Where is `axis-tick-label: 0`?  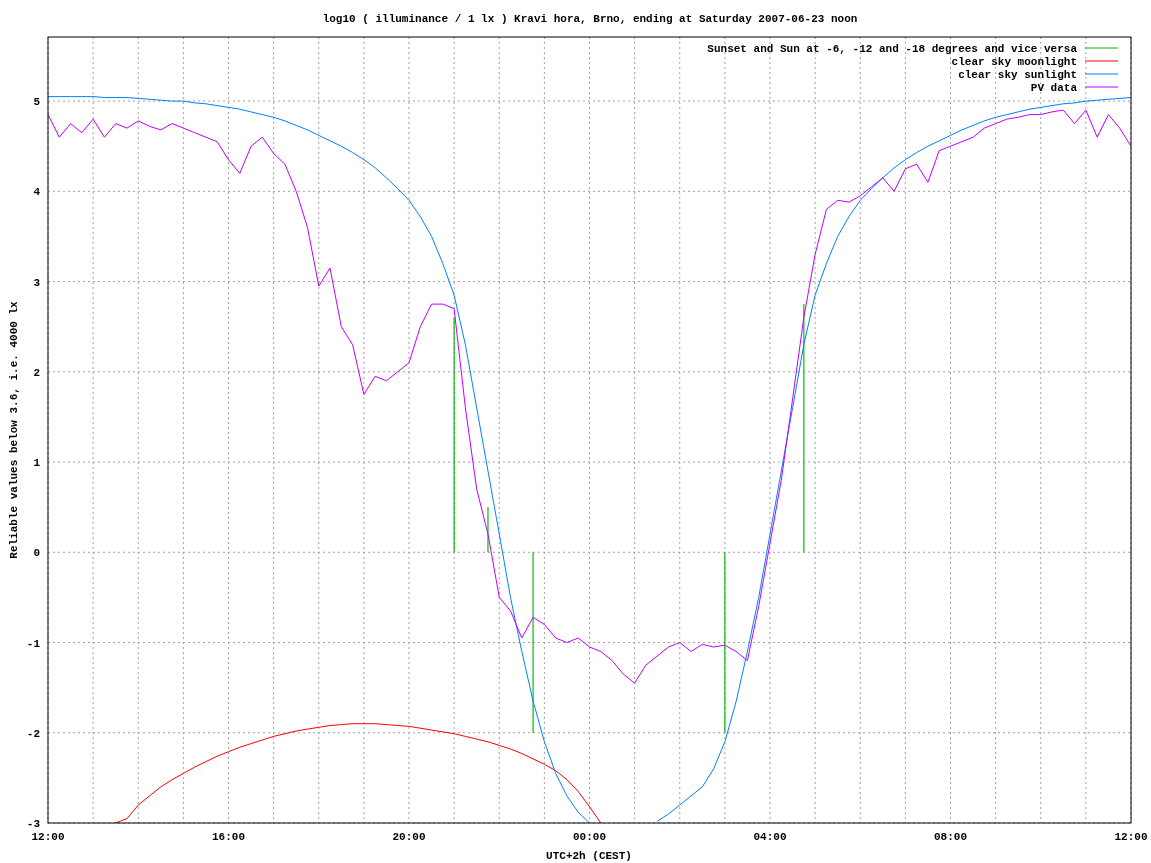 axis-tick-label: 0 is located at coordinates (36, 553).